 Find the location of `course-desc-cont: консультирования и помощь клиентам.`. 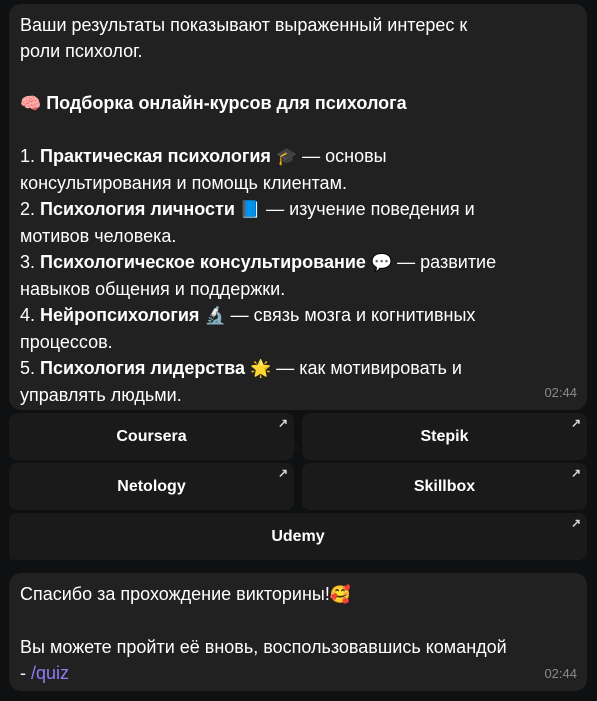

course-desc-cont: консультирования и помощь клиентам. is located at coordinates (183, 183).